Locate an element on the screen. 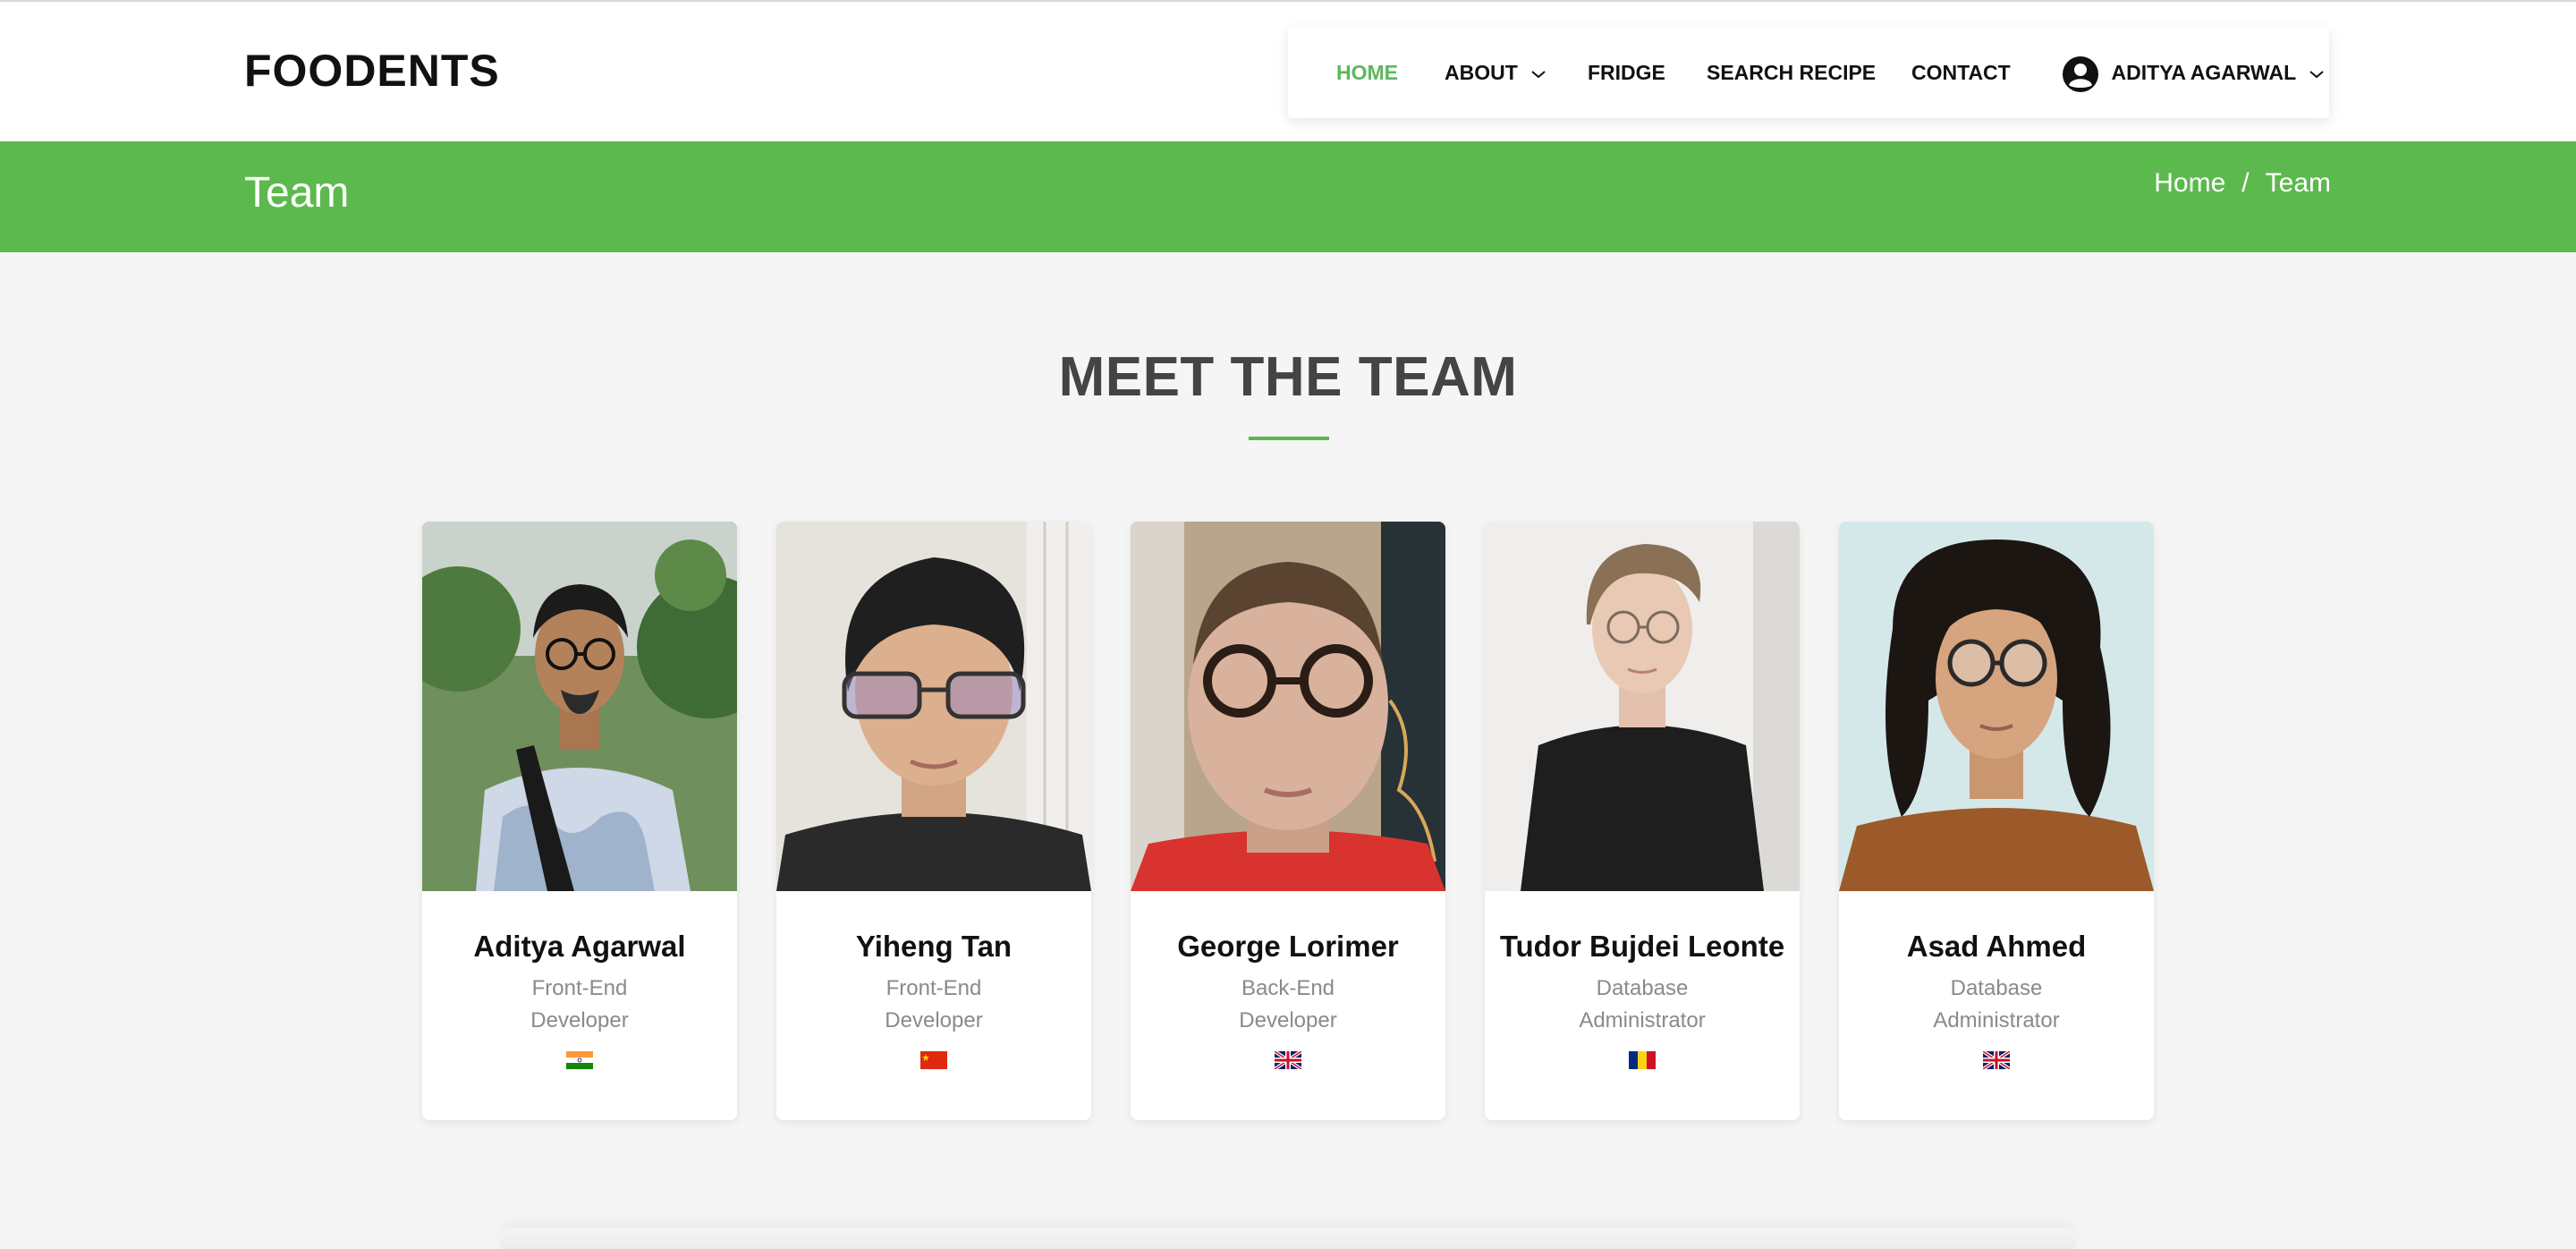 This screenshot has height=1249, width=2576. nav-contact: CONTACT is located at coordinates (1961, 72).